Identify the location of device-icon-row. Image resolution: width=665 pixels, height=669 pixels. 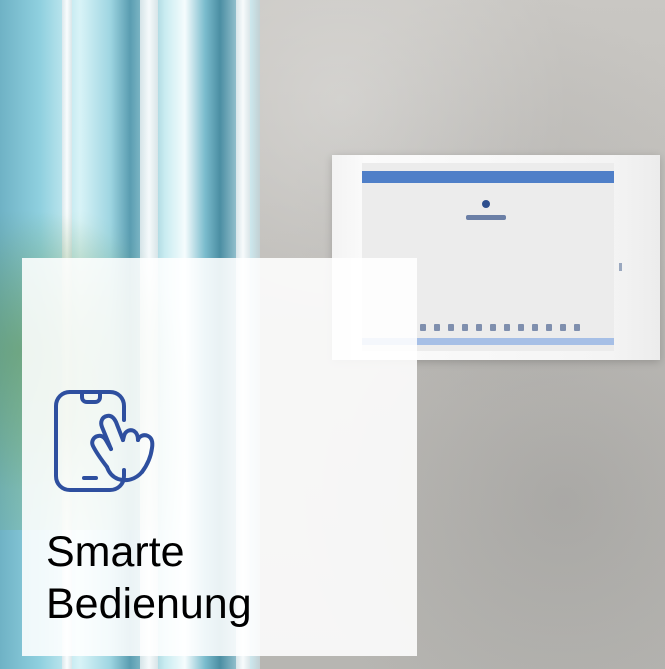
(500, 327).